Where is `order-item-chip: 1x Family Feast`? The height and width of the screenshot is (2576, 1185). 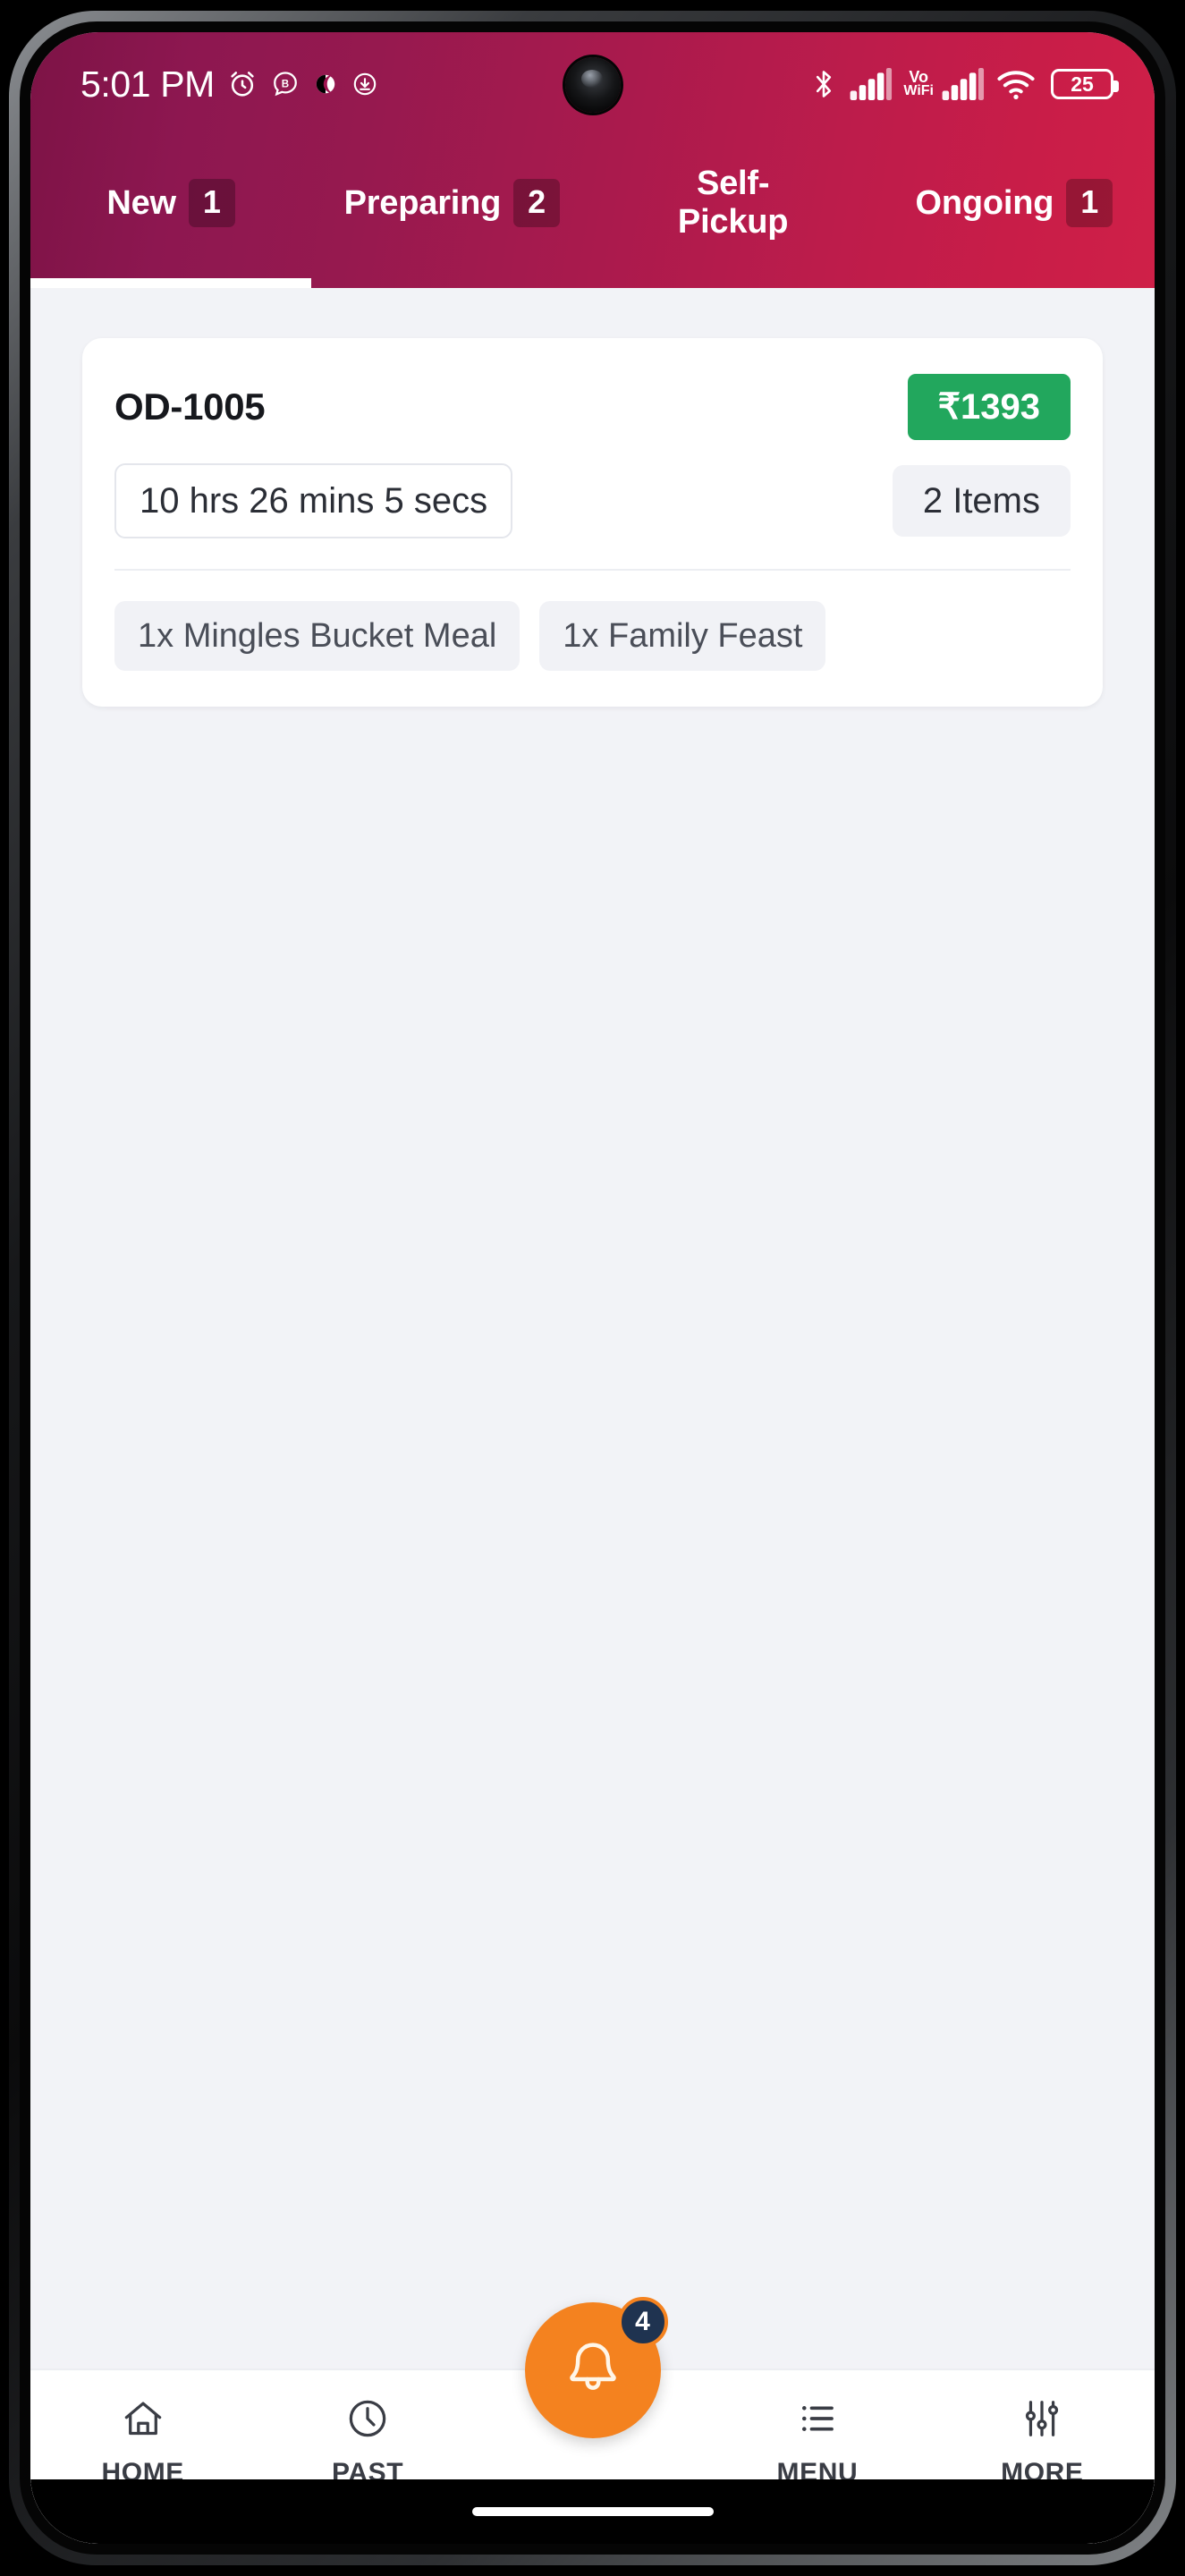 order-item-chip: 1x Family Feast is located at coordinates (682, 636).